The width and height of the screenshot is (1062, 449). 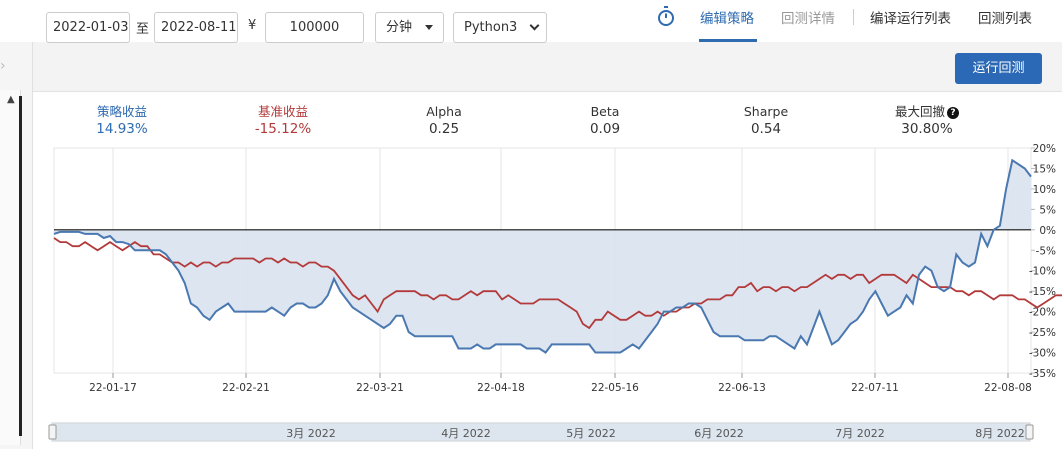 What do you see at coordinates (113, 388) in the screenshot?
I see `x-tick-label: 22-01-17` at bounding box center [113, 388].